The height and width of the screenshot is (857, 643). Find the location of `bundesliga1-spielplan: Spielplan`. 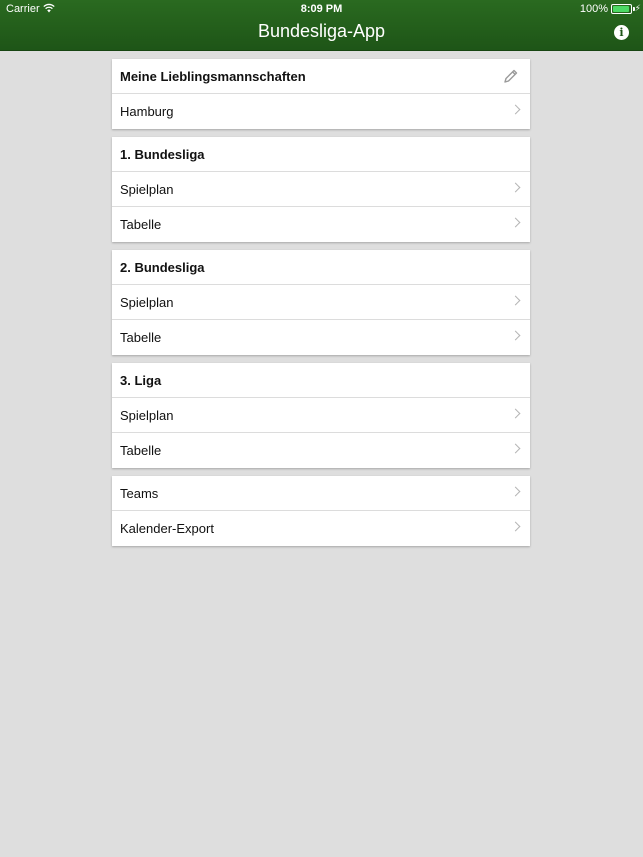

bundesliga1-spielplan: Spielplan is located at coordinates (321, 189).